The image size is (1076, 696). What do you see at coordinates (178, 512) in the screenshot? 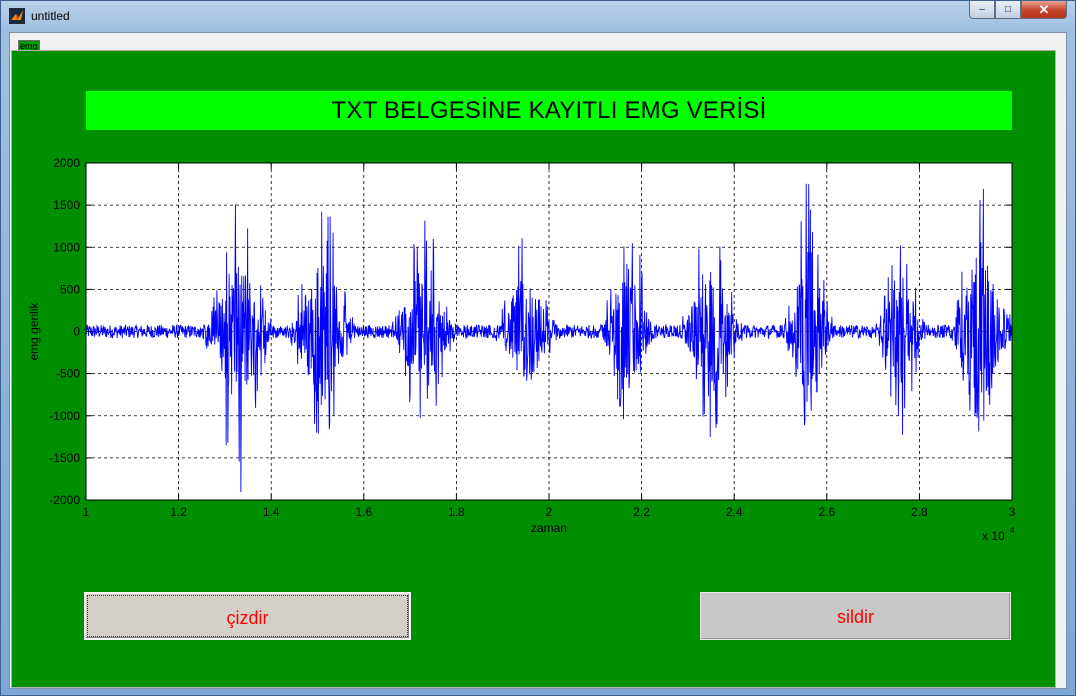
I see `x-tick-label: 1.2` at bounding box center [178, 512].